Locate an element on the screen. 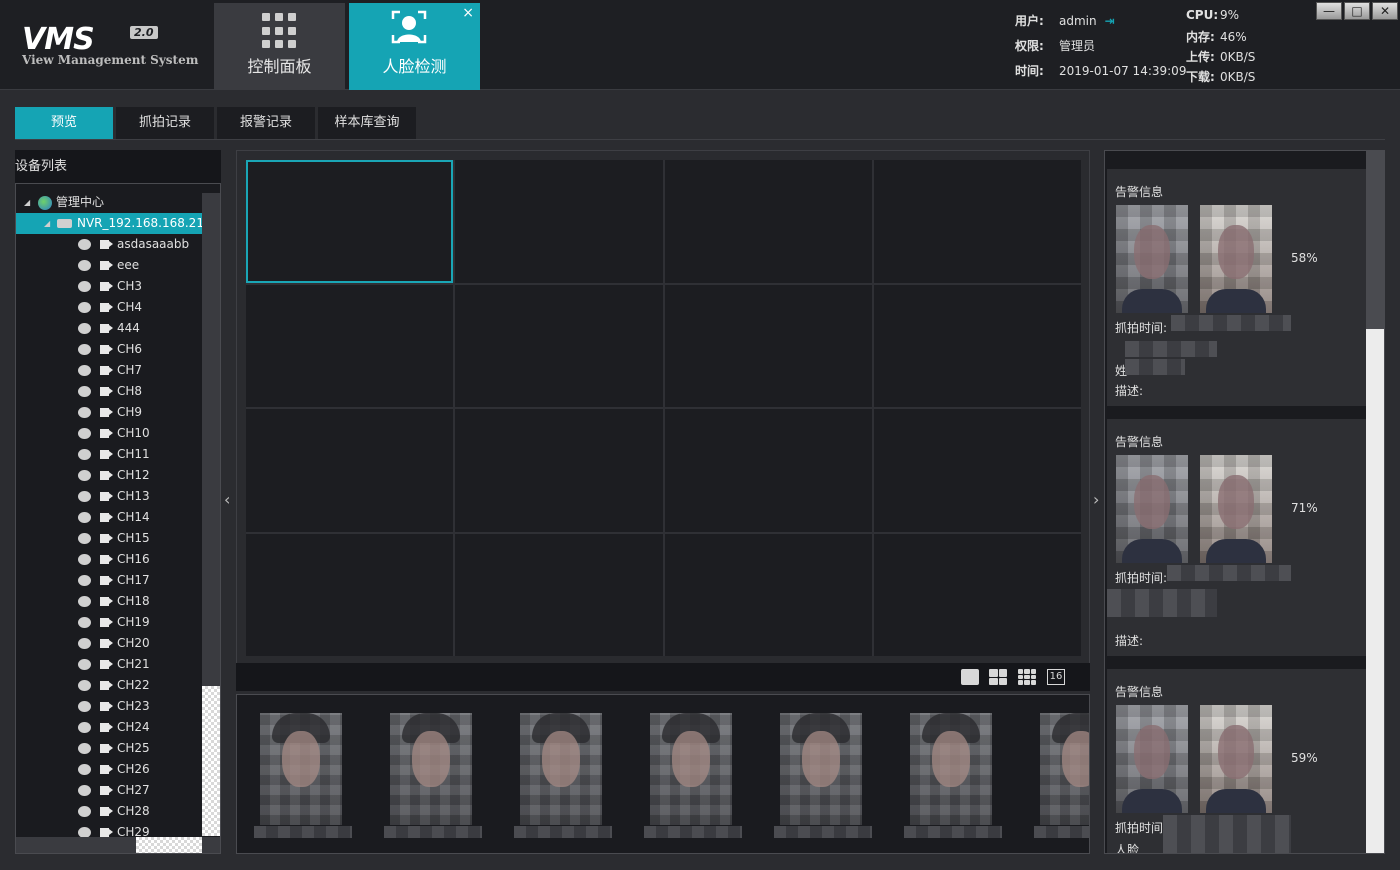 This screenshot has width=1400, height=870. alarm-card: 告警信息 71% 抓拍时间: 描述: is located at coordinates (1236, 537).